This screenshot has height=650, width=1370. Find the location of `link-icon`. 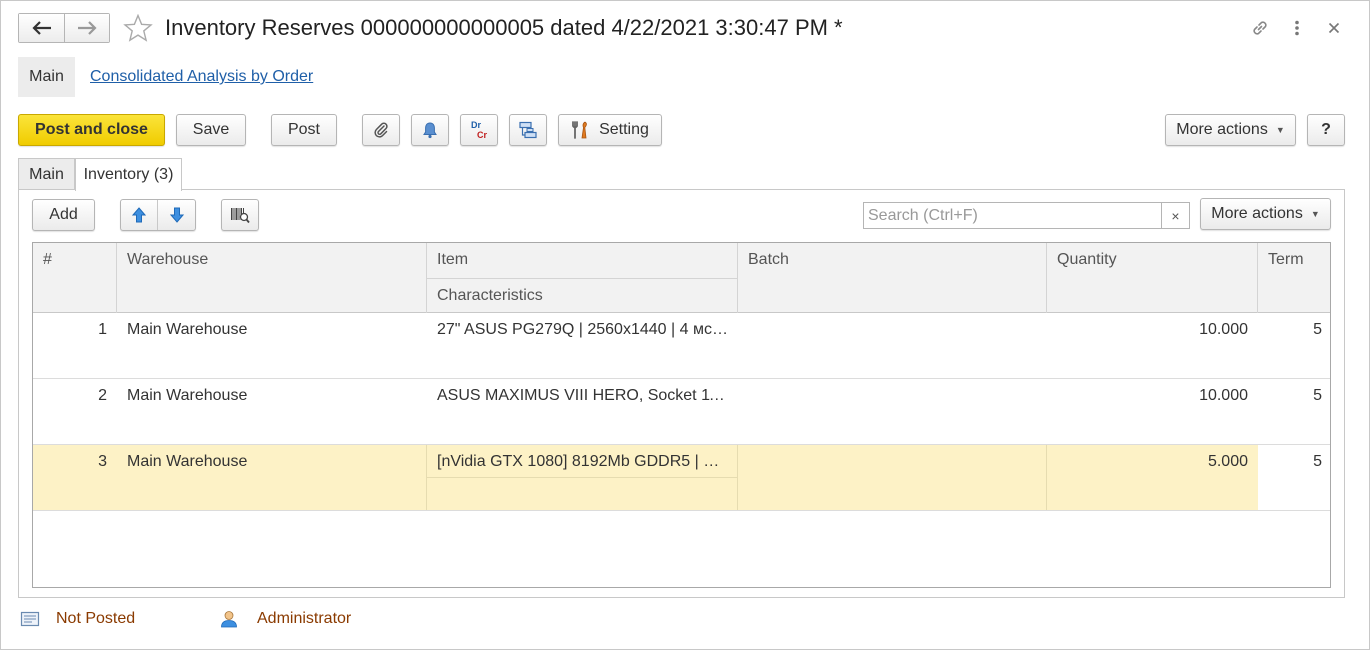

link-icon is located at coordinates (1260, 28).